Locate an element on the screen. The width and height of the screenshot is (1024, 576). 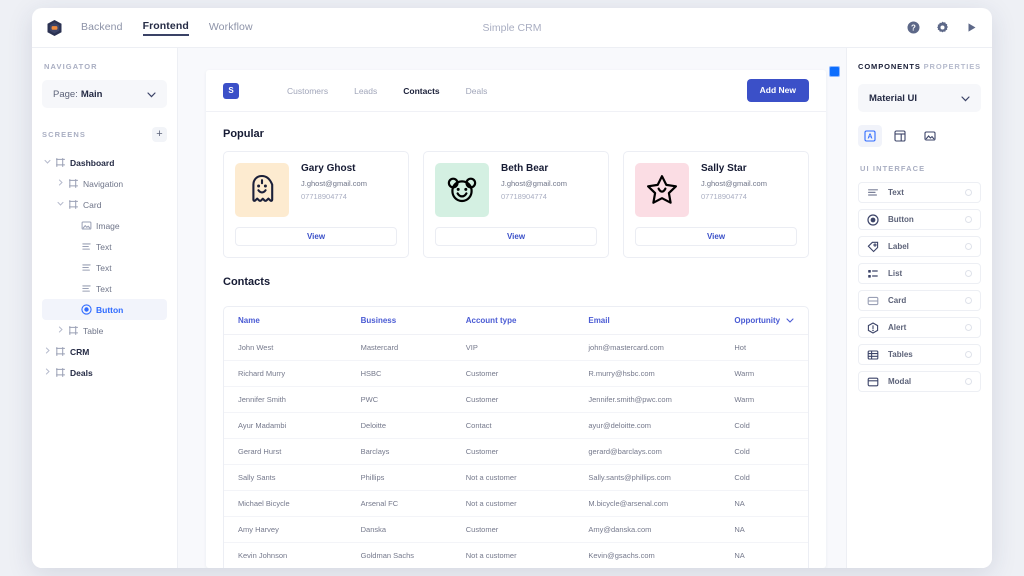
layer-item-image: Image is located at coordinates (104, 225).